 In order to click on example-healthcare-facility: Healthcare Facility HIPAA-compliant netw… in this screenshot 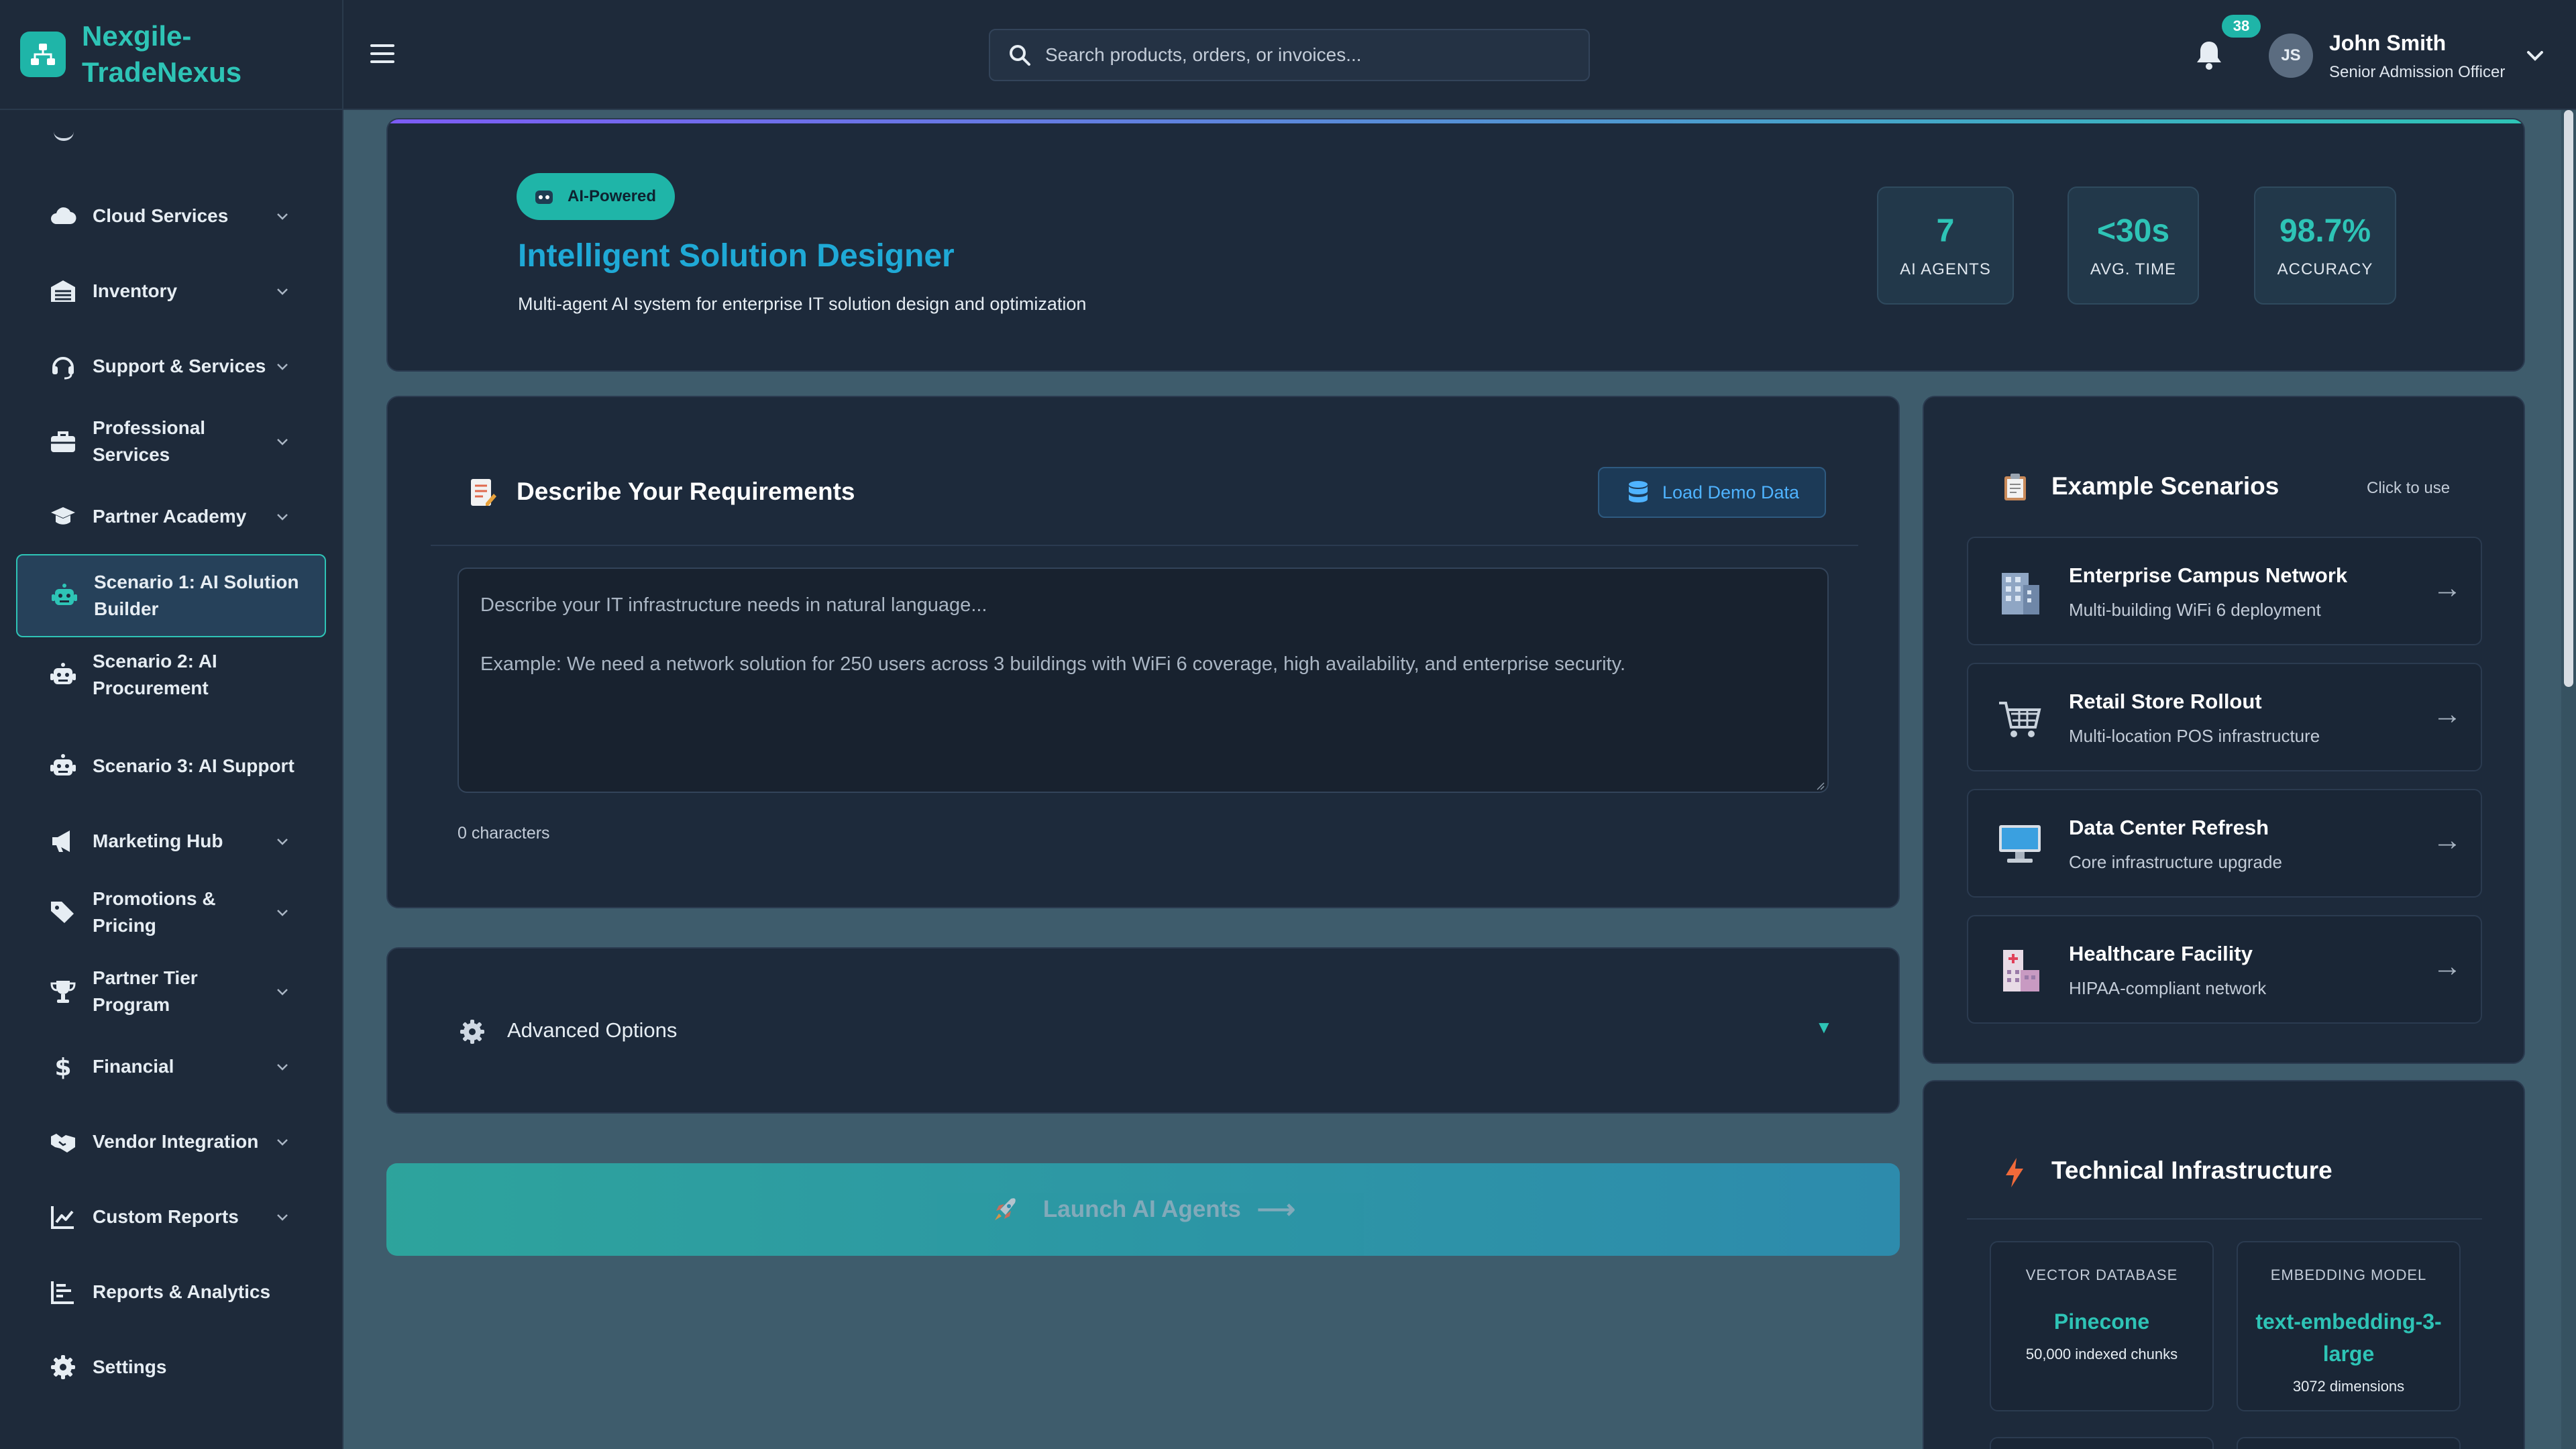, I will do `click(2224, 969)`.